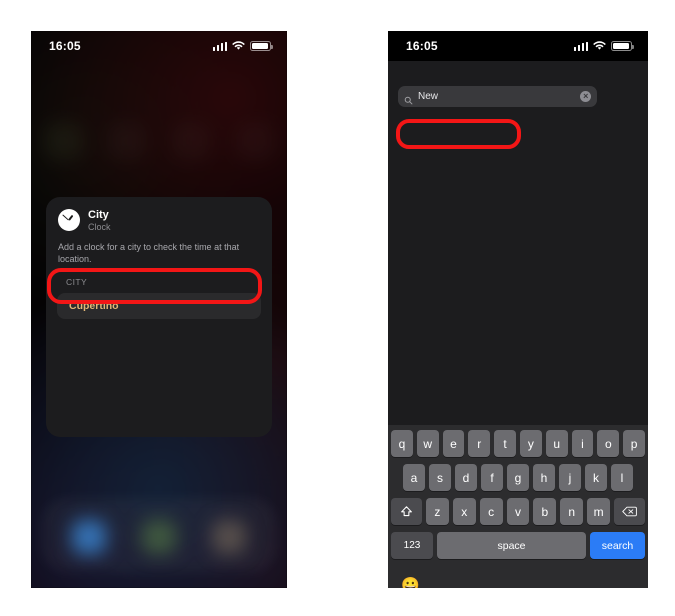  What do you see at coordinates (412, 545) in the screenshot?
I see `numbers-key: 123` at bounding box center [412, 545].